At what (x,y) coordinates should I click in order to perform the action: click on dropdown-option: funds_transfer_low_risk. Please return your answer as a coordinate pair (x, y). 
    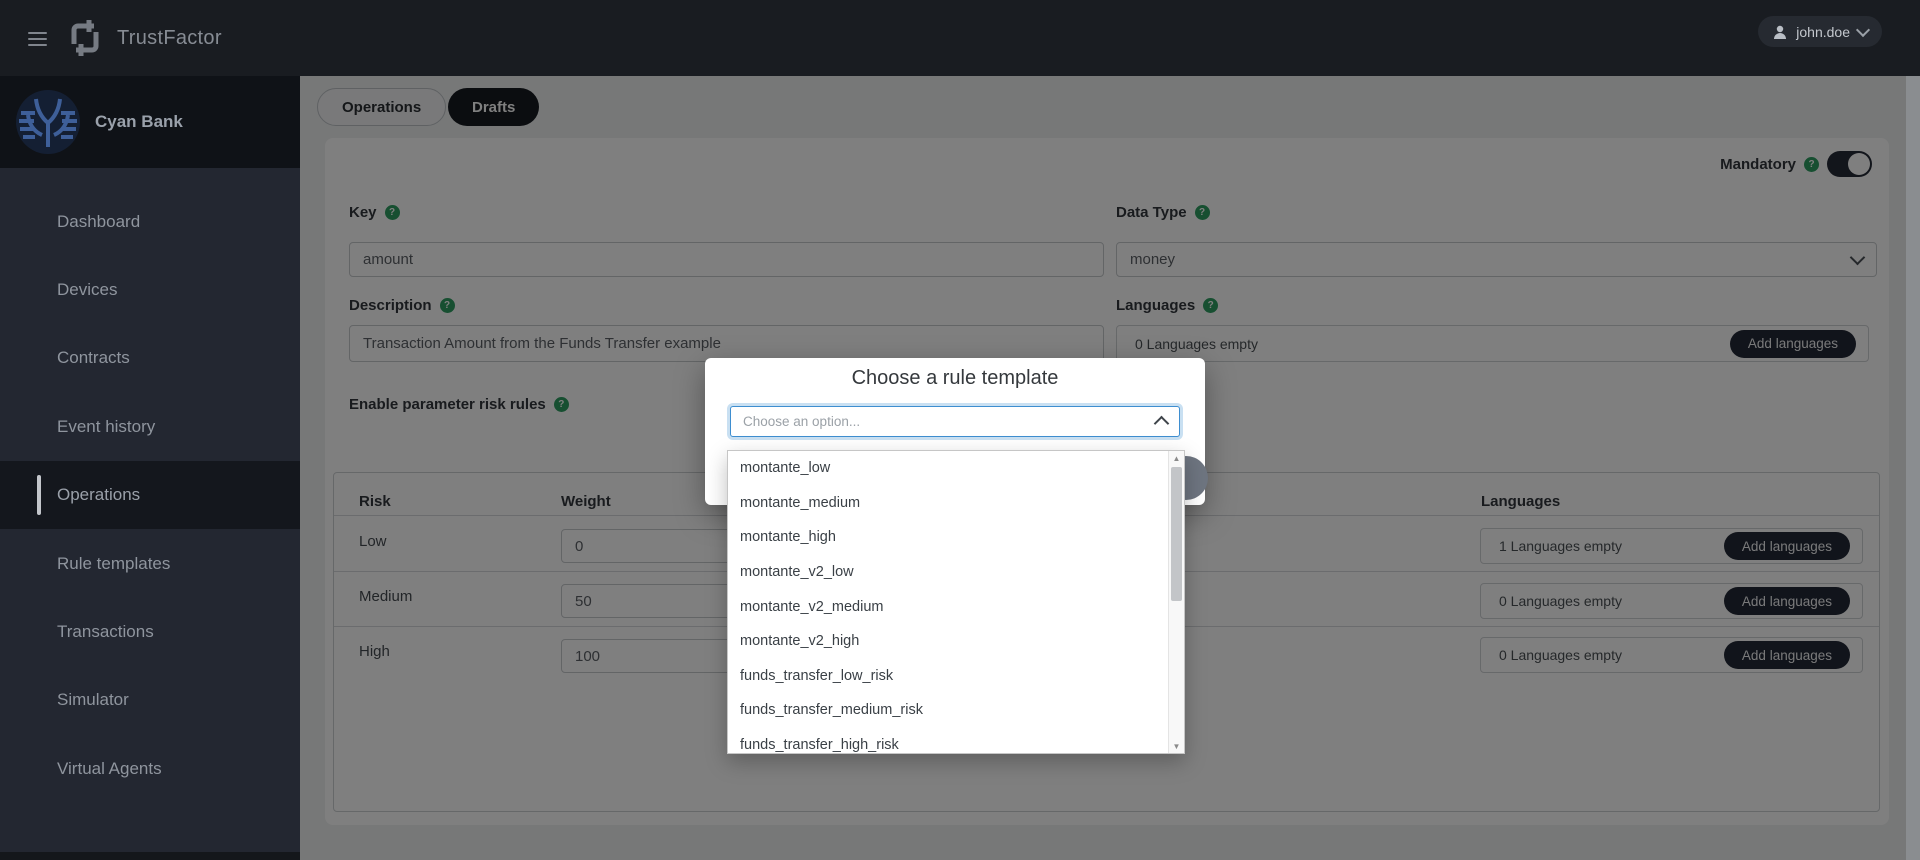
    Looking at the image, I should click on (956, 676).